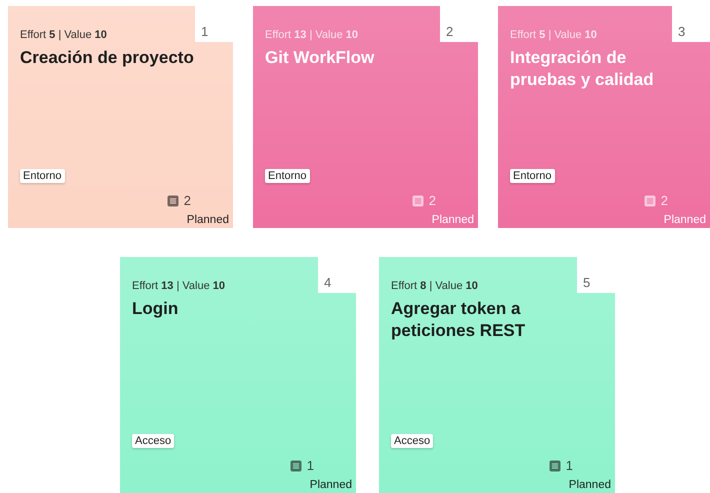  I want to click on card-number: 5, so click(596, 275).